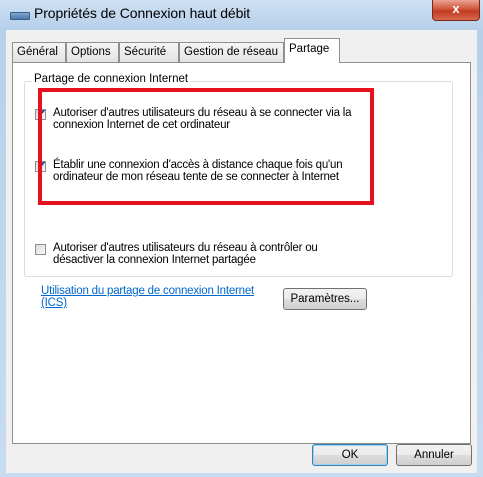 This screenshot has height=477, width=483. Describe the element at coordinates (39, 52) in the screenshot. I see `tab-general: Général` at that location.